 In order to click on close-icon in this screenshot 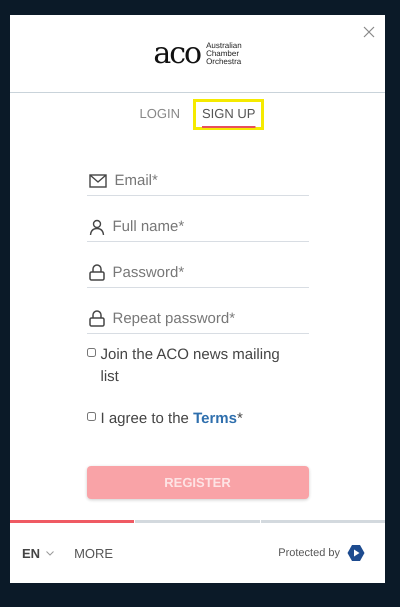, I will do `click(369, 32)`.